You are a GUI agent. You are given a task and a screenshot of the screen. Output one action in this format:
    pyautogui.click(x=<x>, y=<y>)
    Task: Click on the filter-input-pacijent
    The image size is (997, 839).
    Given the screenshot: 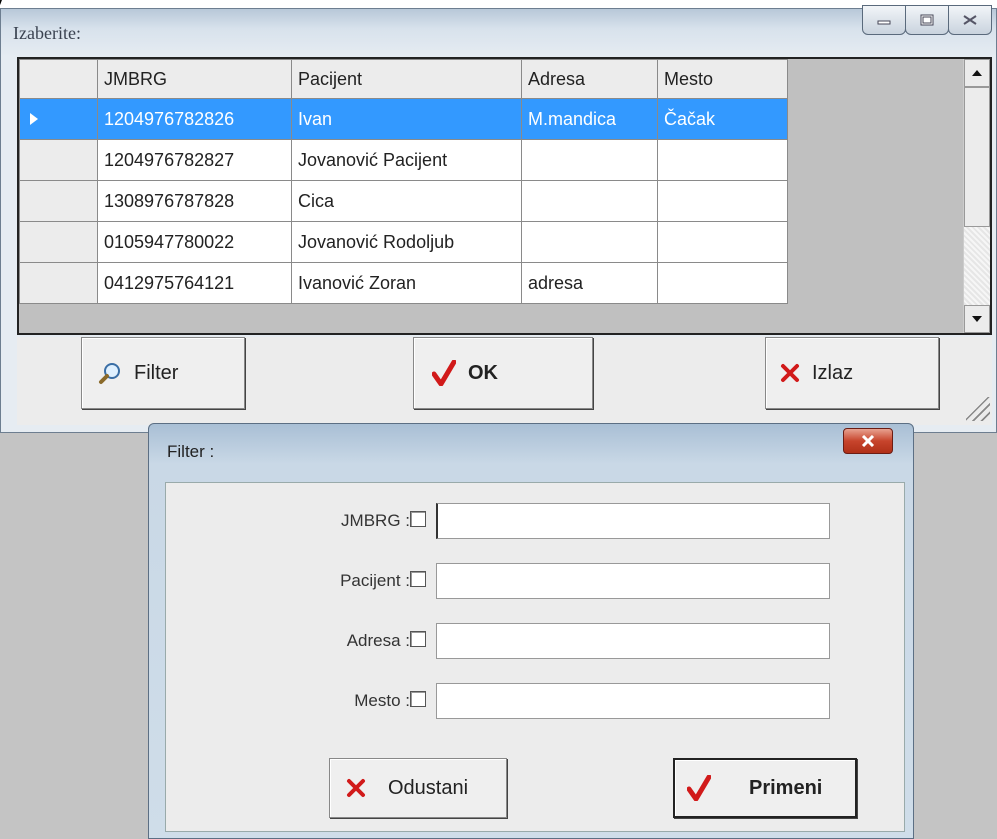 What is the action you would take?
    pyautogui.click(x=633, y=581)
    